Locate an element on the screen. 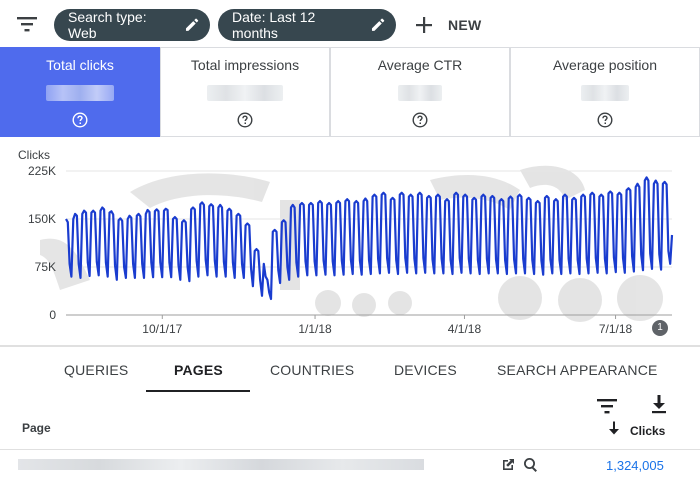 The height and width of the screenshot is (490, 700). search-type-chip: Search type: Web is located at coordinates (132, 25).